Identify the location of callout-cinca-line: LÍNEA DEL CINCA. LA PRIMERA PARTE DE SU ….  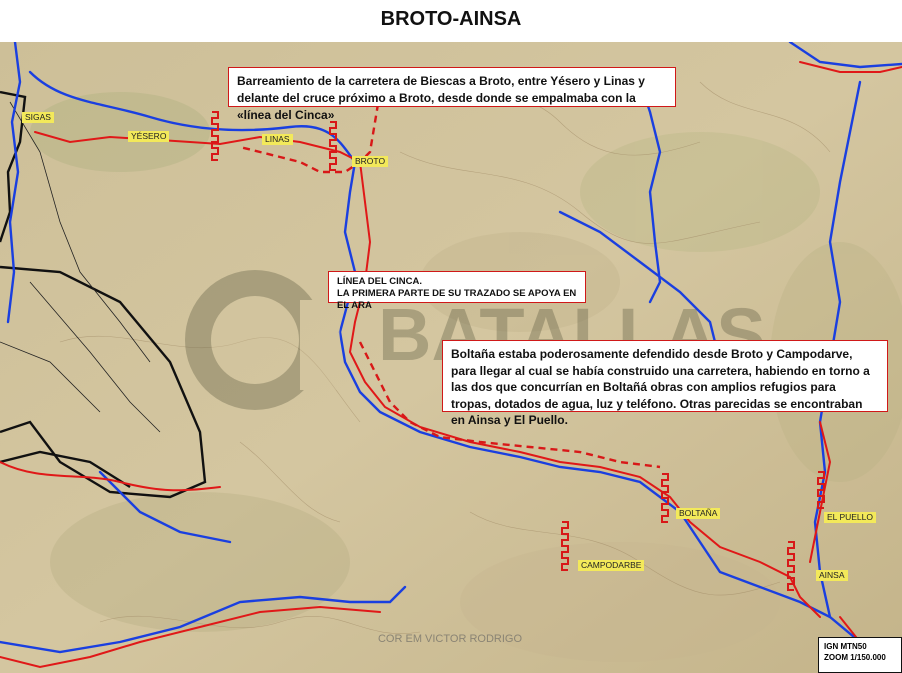
(457, 291).